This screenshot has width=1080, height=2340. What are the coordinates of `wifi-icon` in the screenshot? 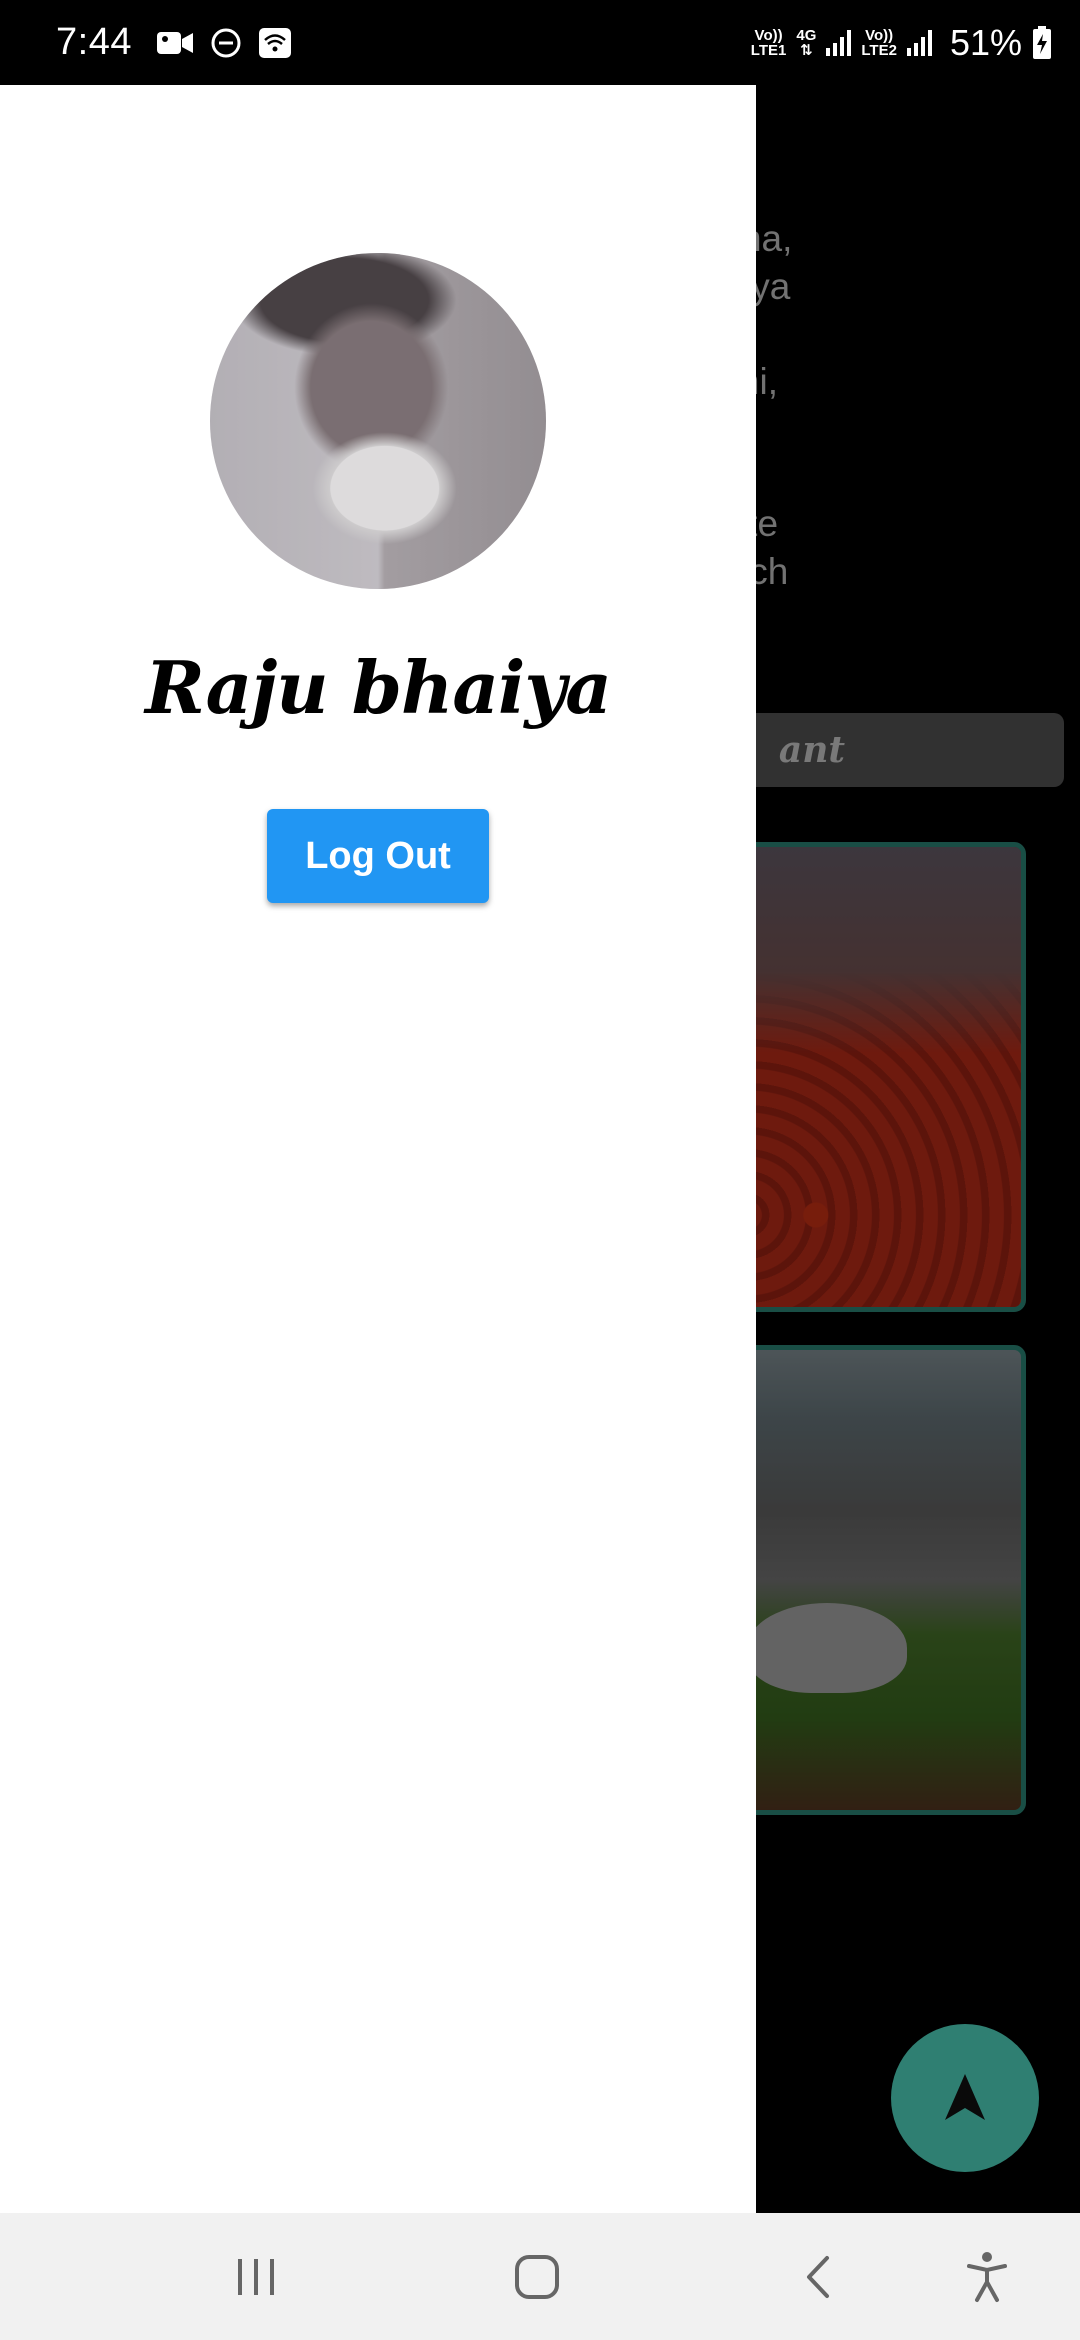 It's located at (274, 42).